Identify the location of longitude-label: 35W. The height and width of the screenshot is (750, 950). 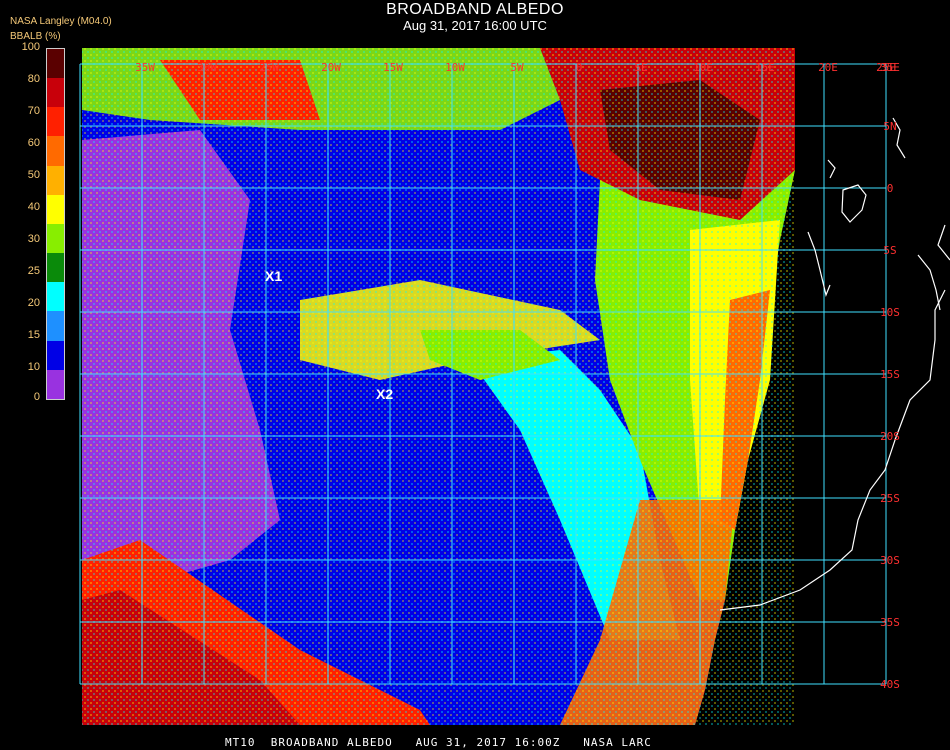
(145, 67).